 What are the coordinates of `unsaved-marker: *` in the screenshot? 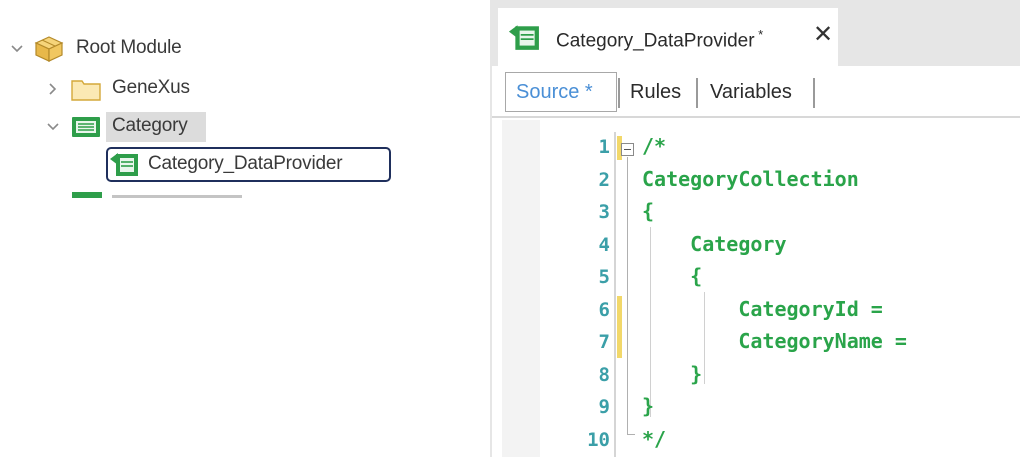 It's located at (759, 34).